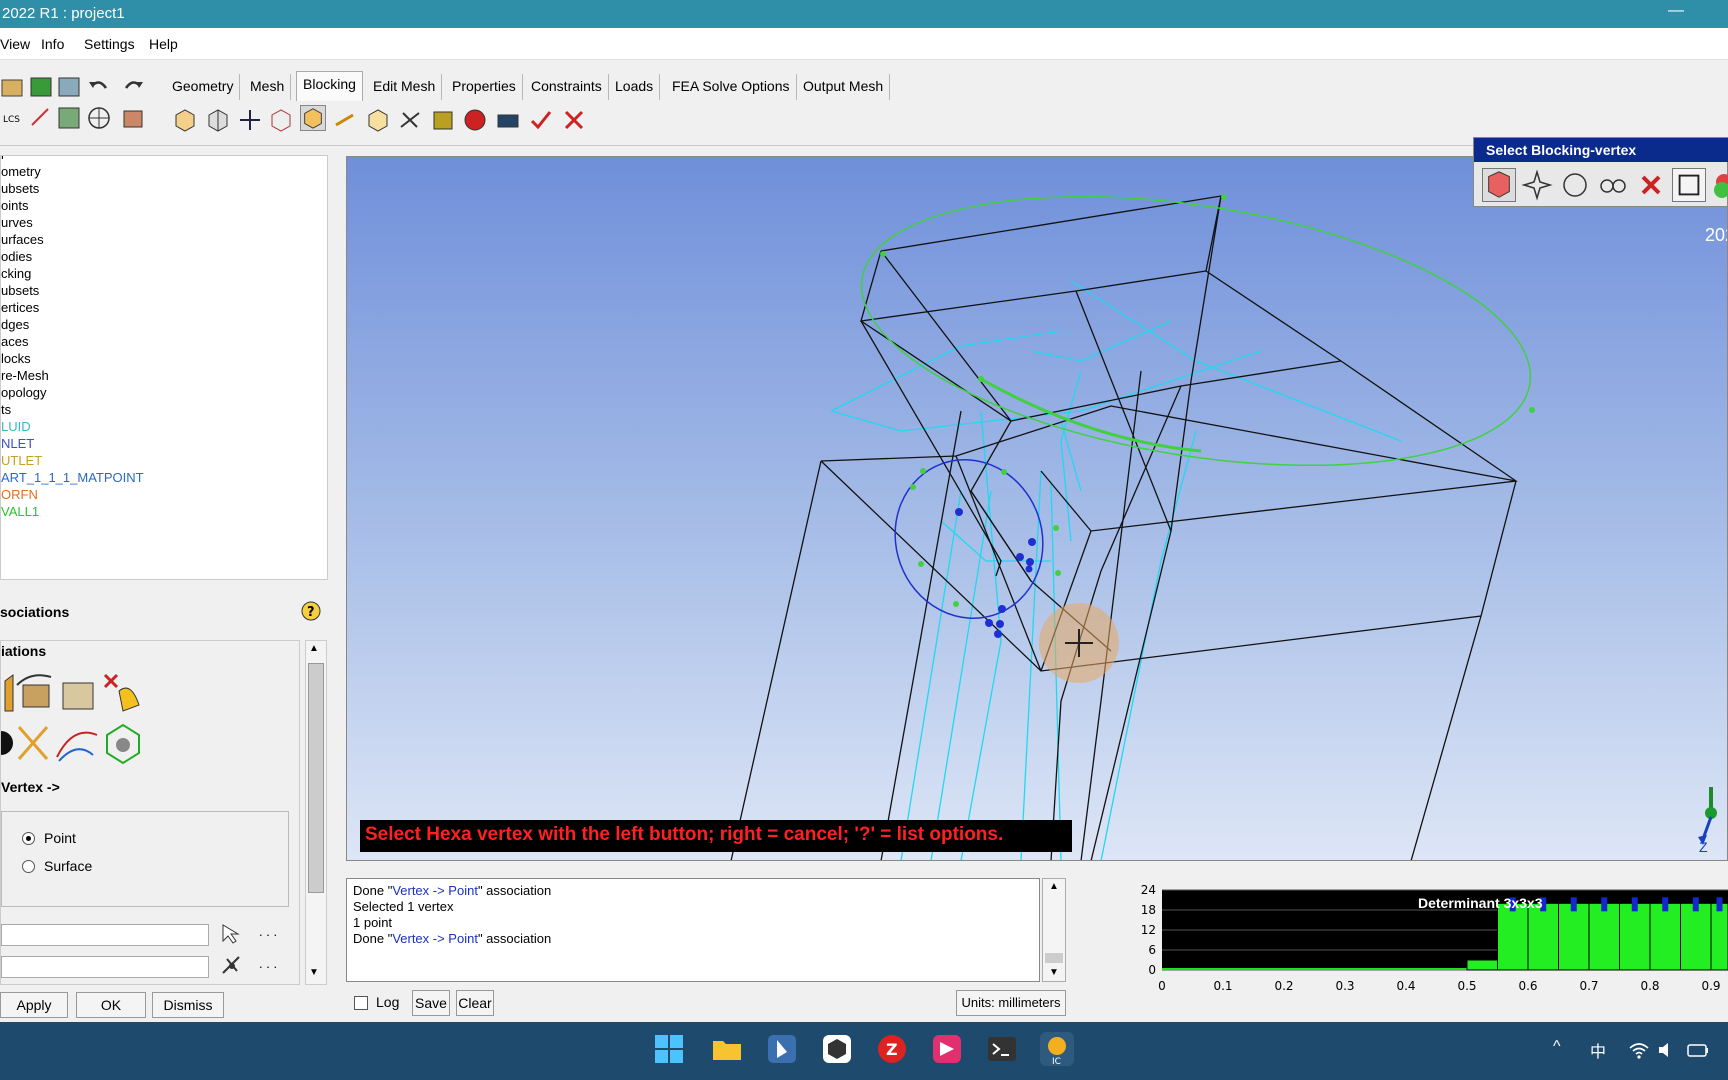 This screenshot has width=1728, height=1080. Describe the element at coordinates (1666, 1050) in the screenshot. I see `volume-icon` at that location.